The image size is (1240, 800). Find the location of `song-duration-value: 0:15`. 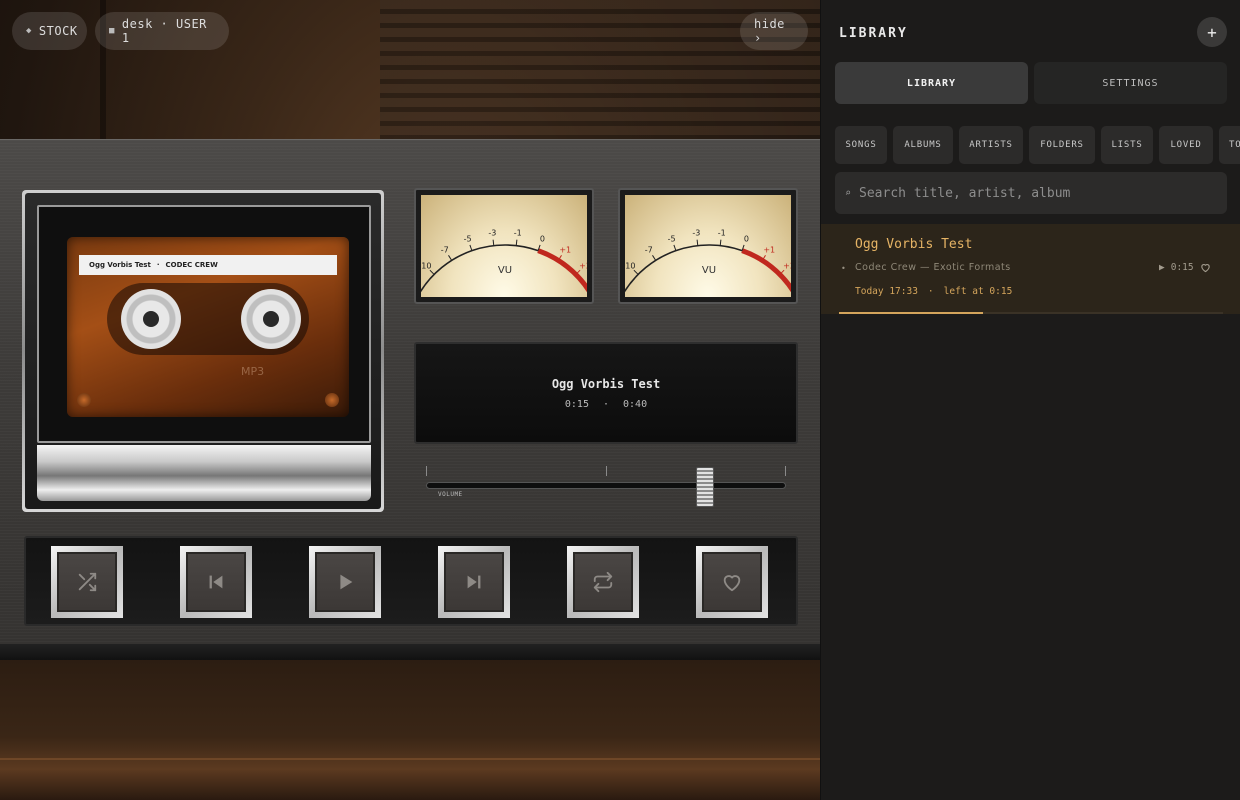

song-duration-value: 0:15 is located at coordinates (1182, 267).